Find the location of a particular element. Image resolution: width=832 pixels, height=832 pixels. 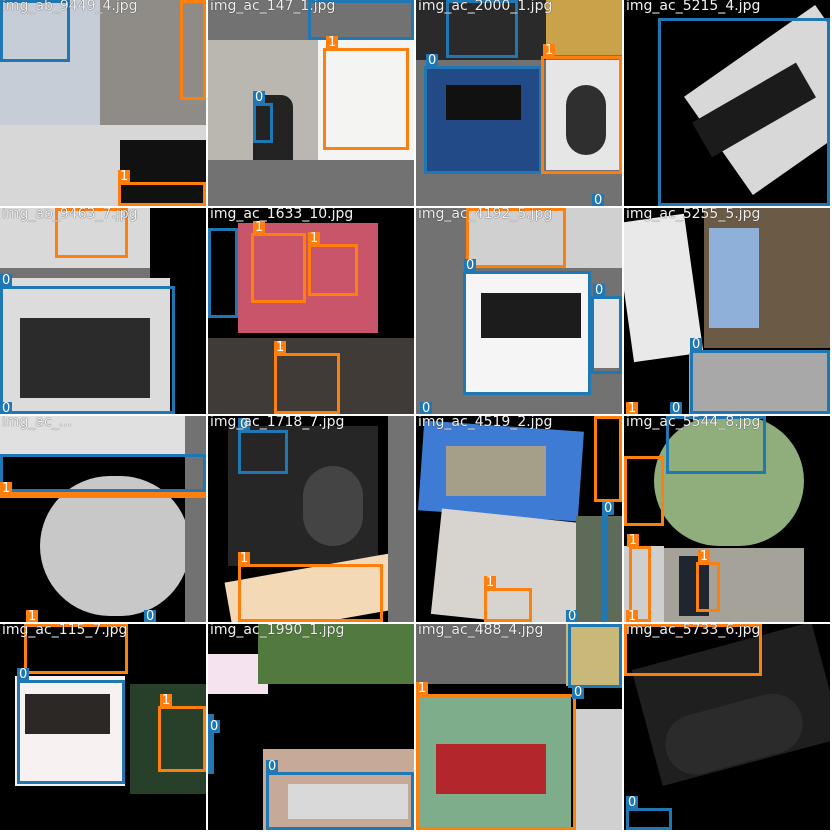

image-filename: img_ac_5544_8.jpg is located at coordinates (693, 423).